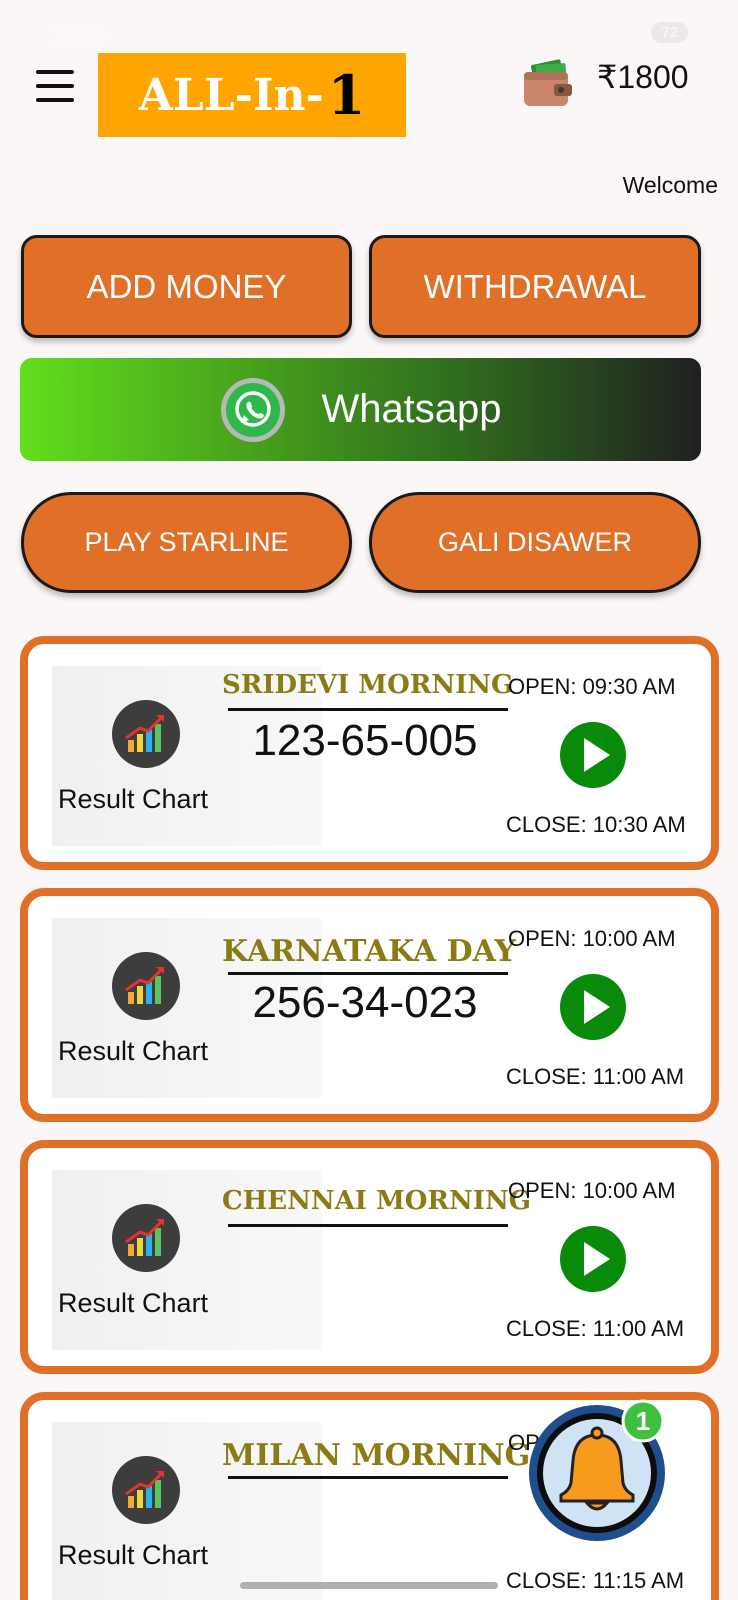 The height and width of the screenshot is (1600, 738). I want to click on status-bar: 11:16 72, so click(369, 23).